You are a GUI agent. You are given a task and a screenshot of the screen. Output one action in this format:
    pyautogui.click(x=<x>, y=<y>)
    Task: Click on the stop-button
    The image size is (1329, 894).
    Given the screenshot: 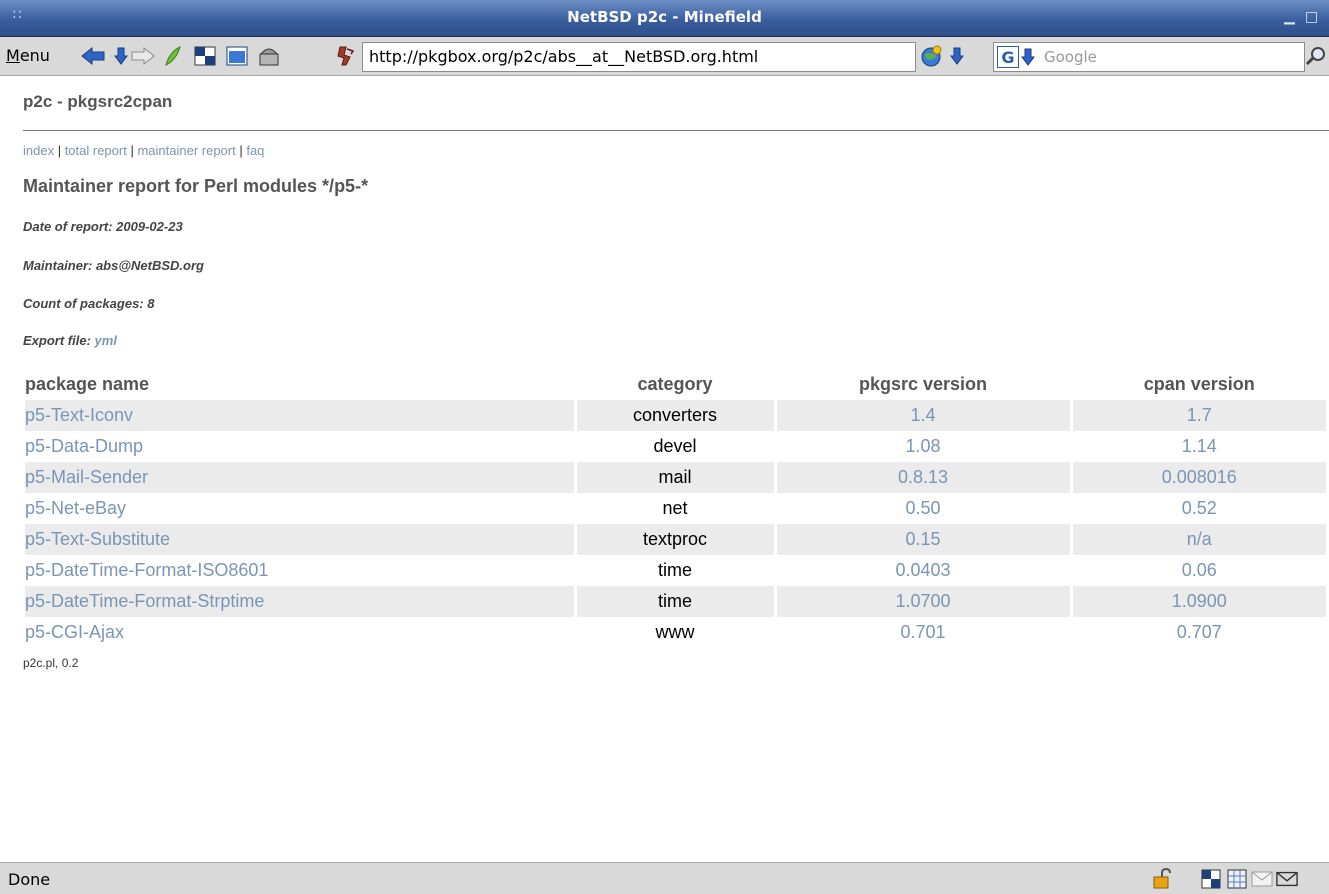 What is the action you would take?
    pyautogui.click(x=205, y=56)
    